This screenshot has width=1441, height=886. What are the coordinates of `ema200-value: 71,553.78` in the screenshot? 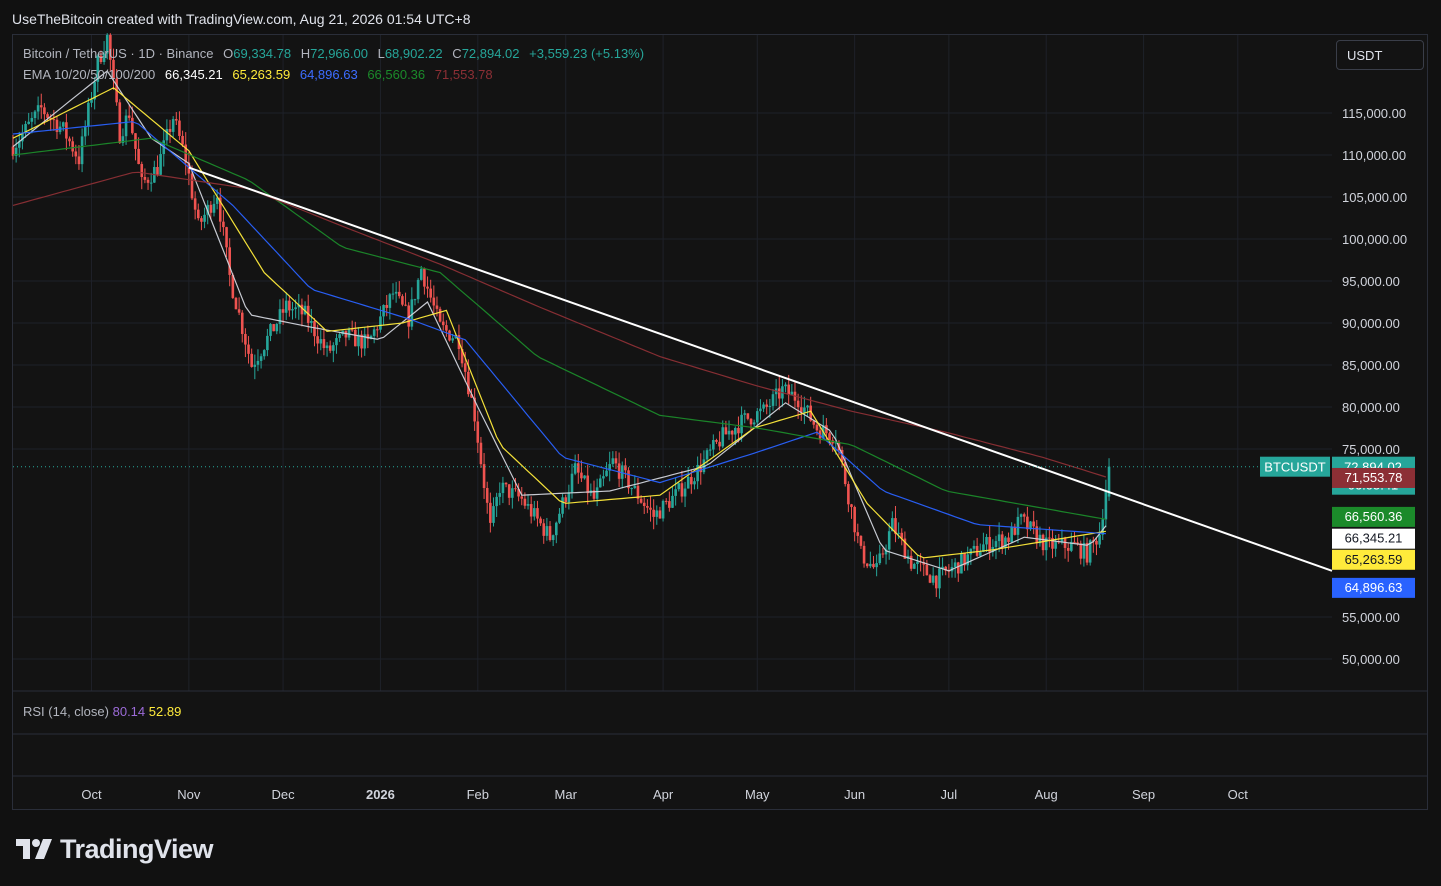 It's located at (463, 74).